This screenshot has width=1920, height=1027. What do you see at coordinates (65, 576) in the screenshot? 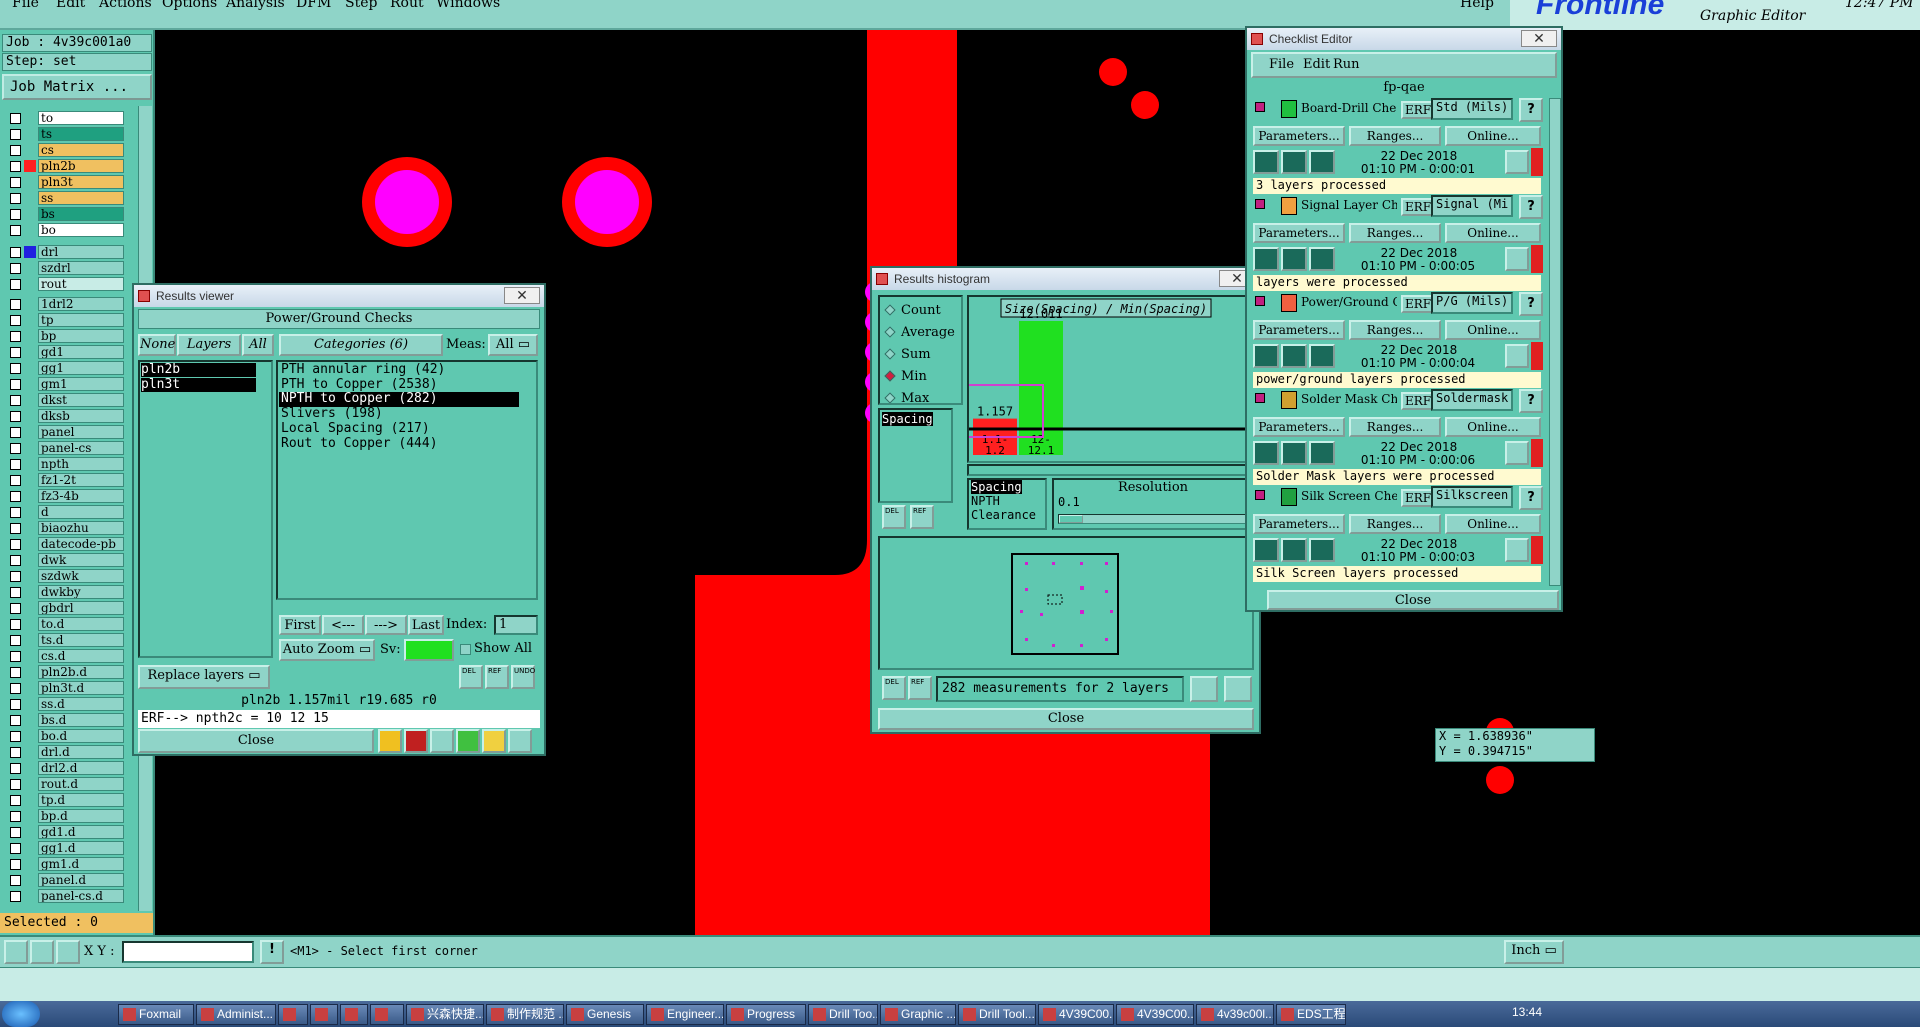
I see `layer-row: szdwk` at bounding box center [65, 576].